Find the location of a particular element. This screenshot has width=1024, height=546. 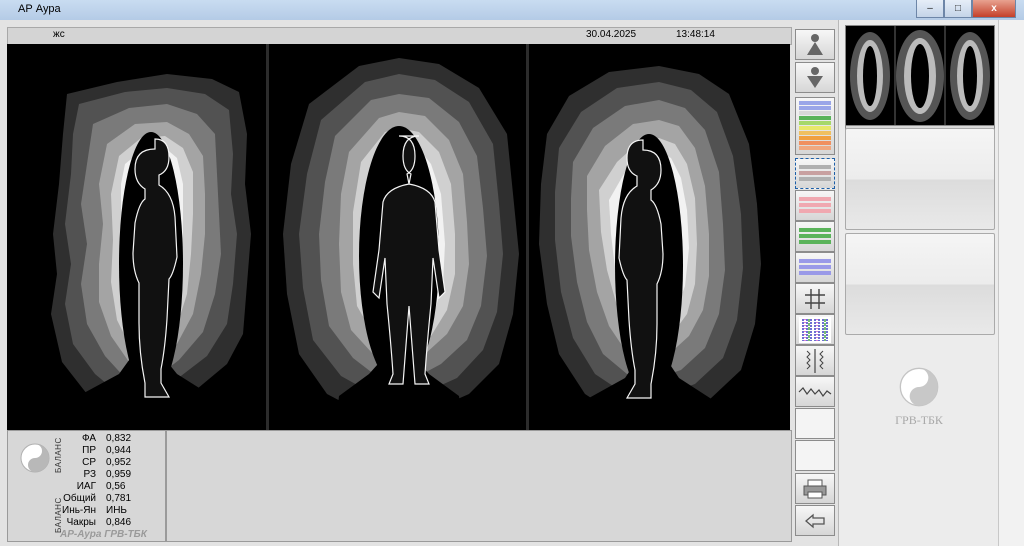

violet-stripes-button is located at coordinates (815, 267).